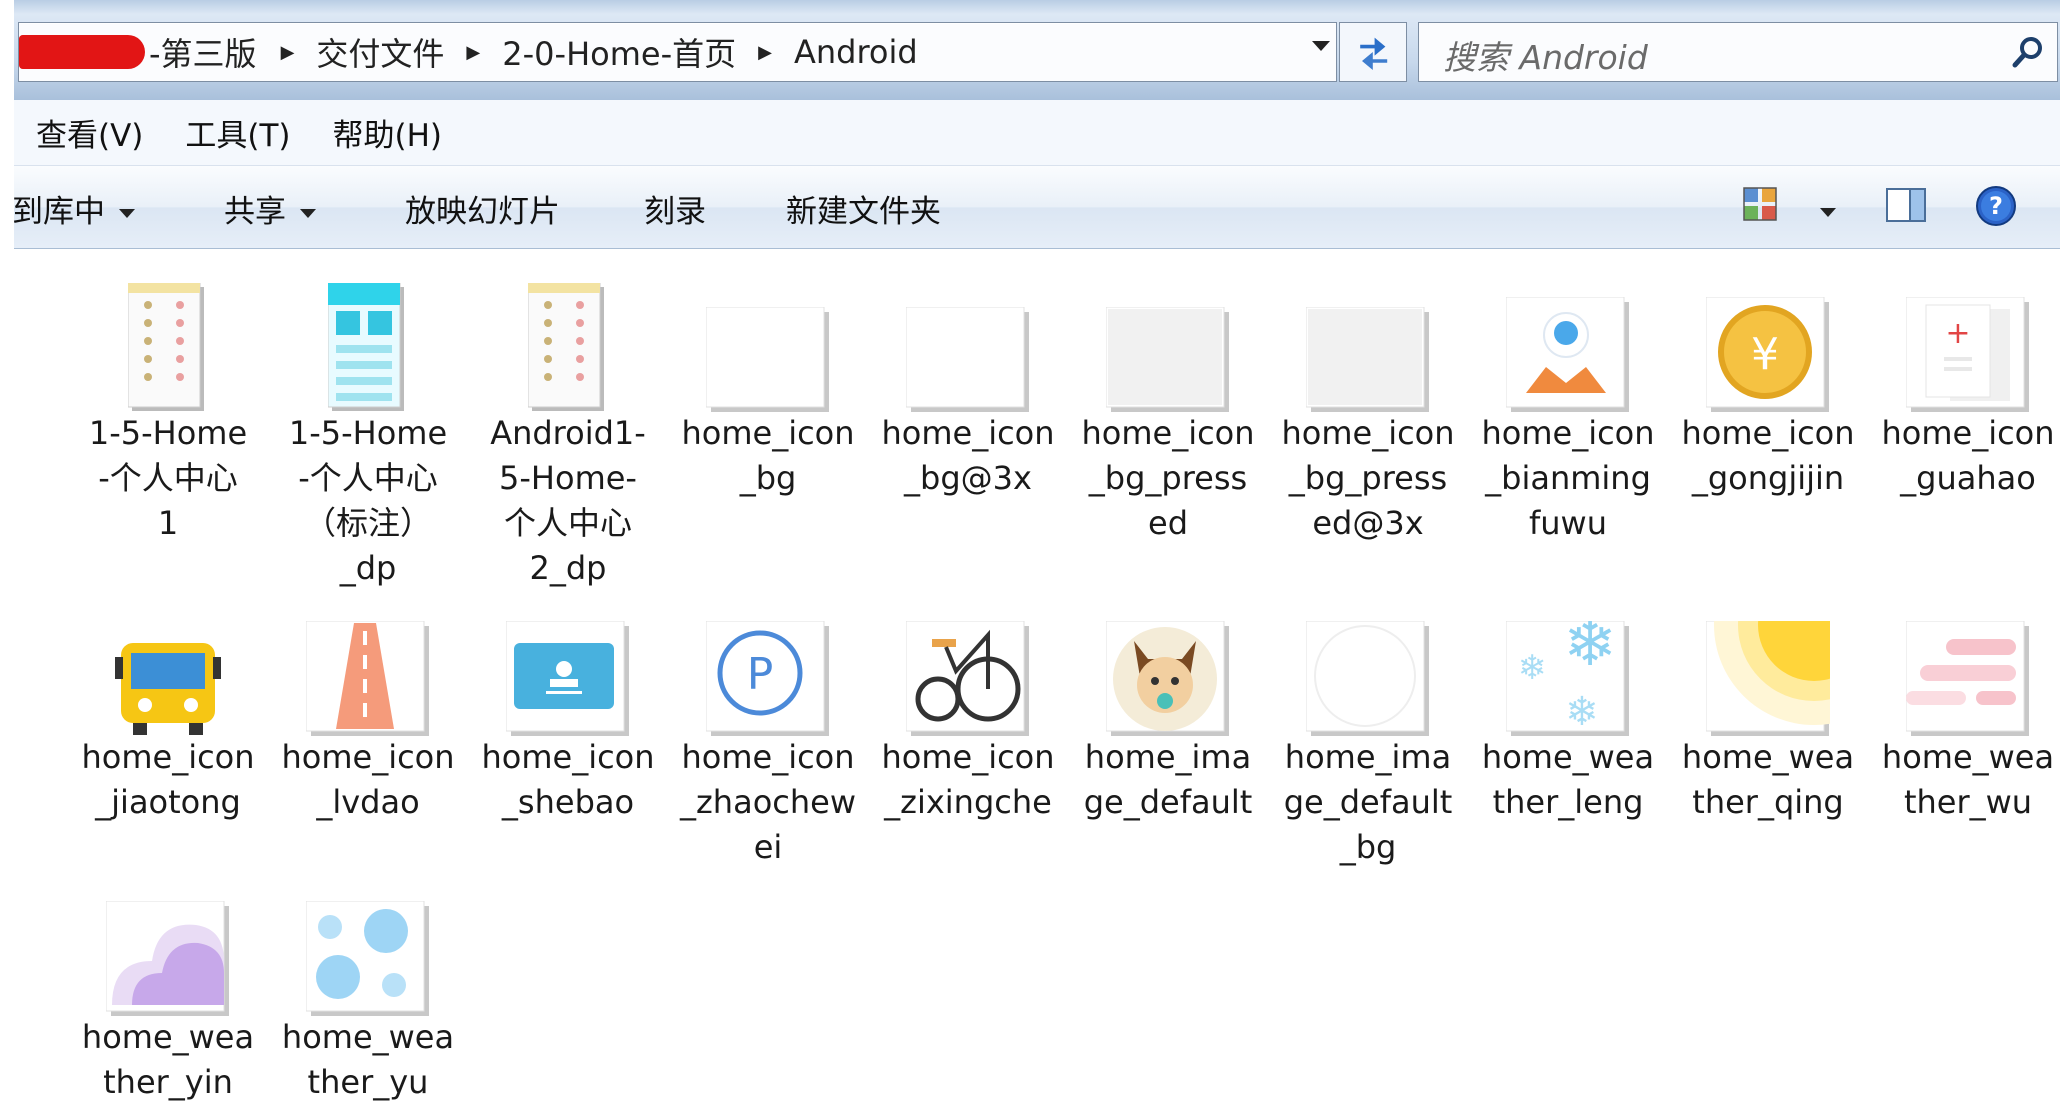 The width and height of the screenshot is (2060, 1113). Describe the element at coordinates (1996, 206) in the screenshot. I see `help-icon: ?` at that location.